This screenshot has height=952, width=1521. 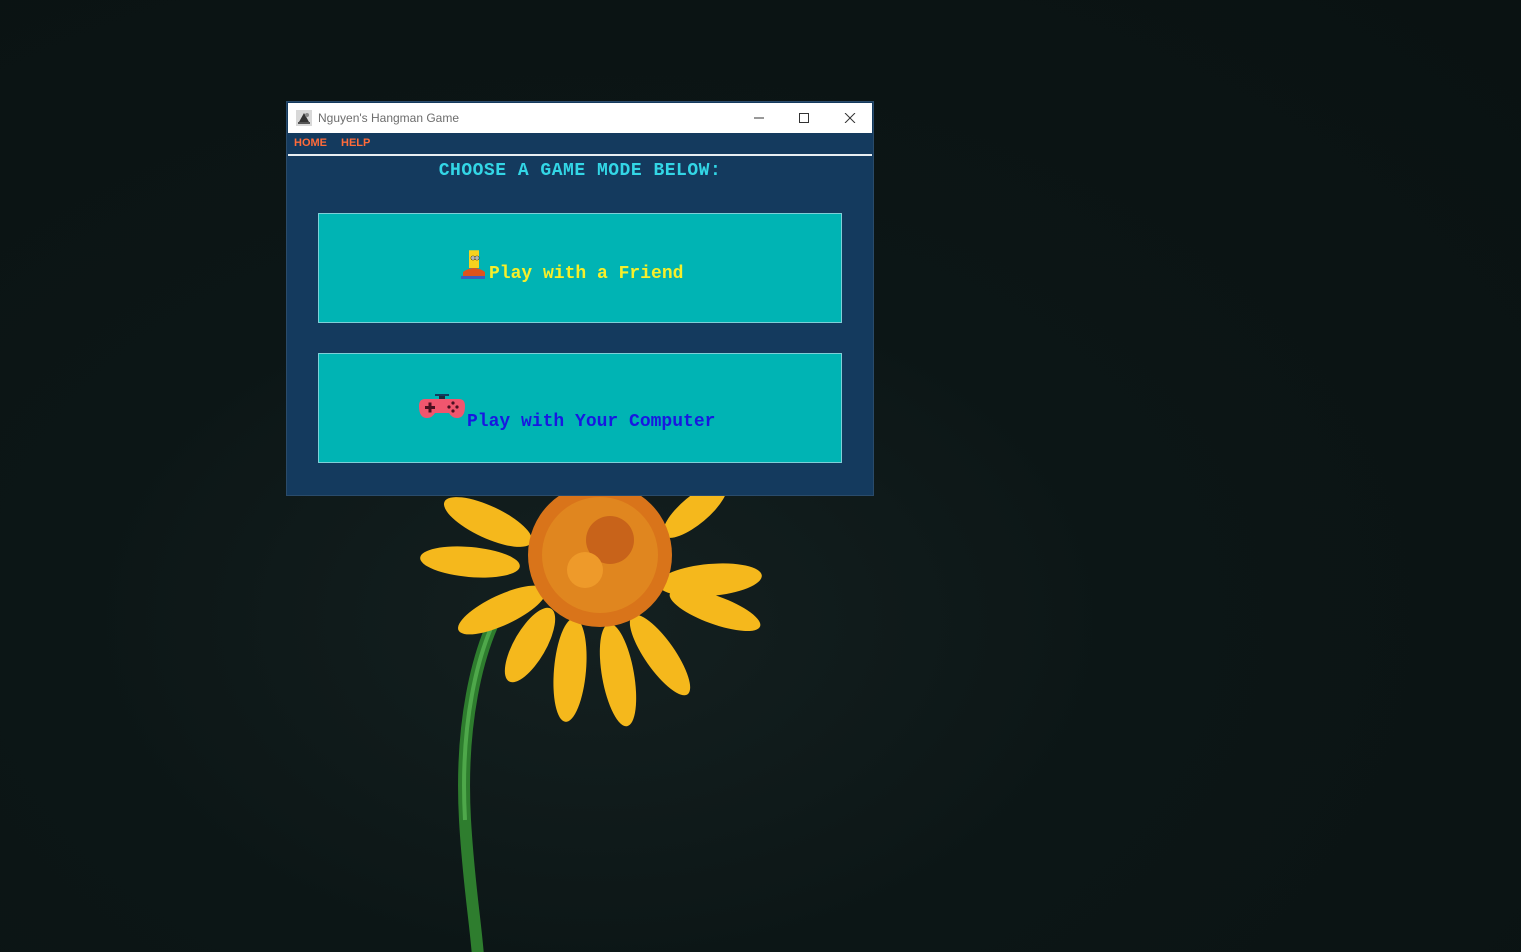 I want to click on close-icon, so click(x=850, y=118).